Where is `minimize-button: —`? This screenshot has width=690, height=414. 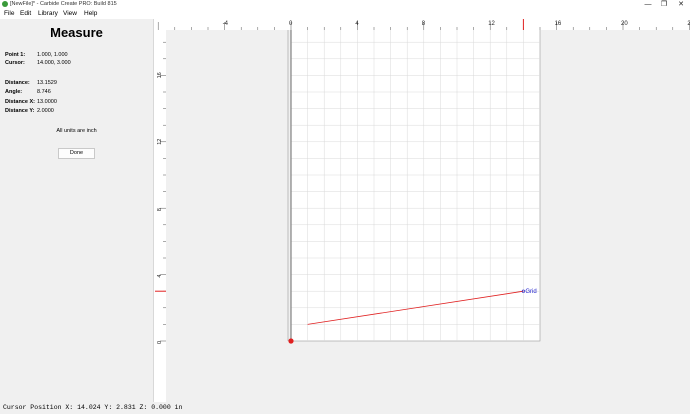 minimize-button: — is located at coordinates (648, 4).